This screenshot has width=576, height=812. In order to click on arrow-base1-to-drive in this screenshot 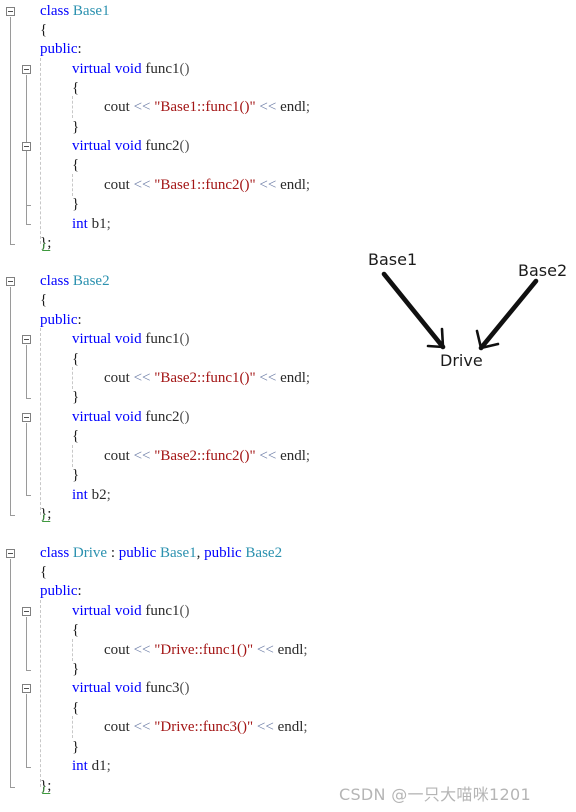, I will do `click(413, 310)`.